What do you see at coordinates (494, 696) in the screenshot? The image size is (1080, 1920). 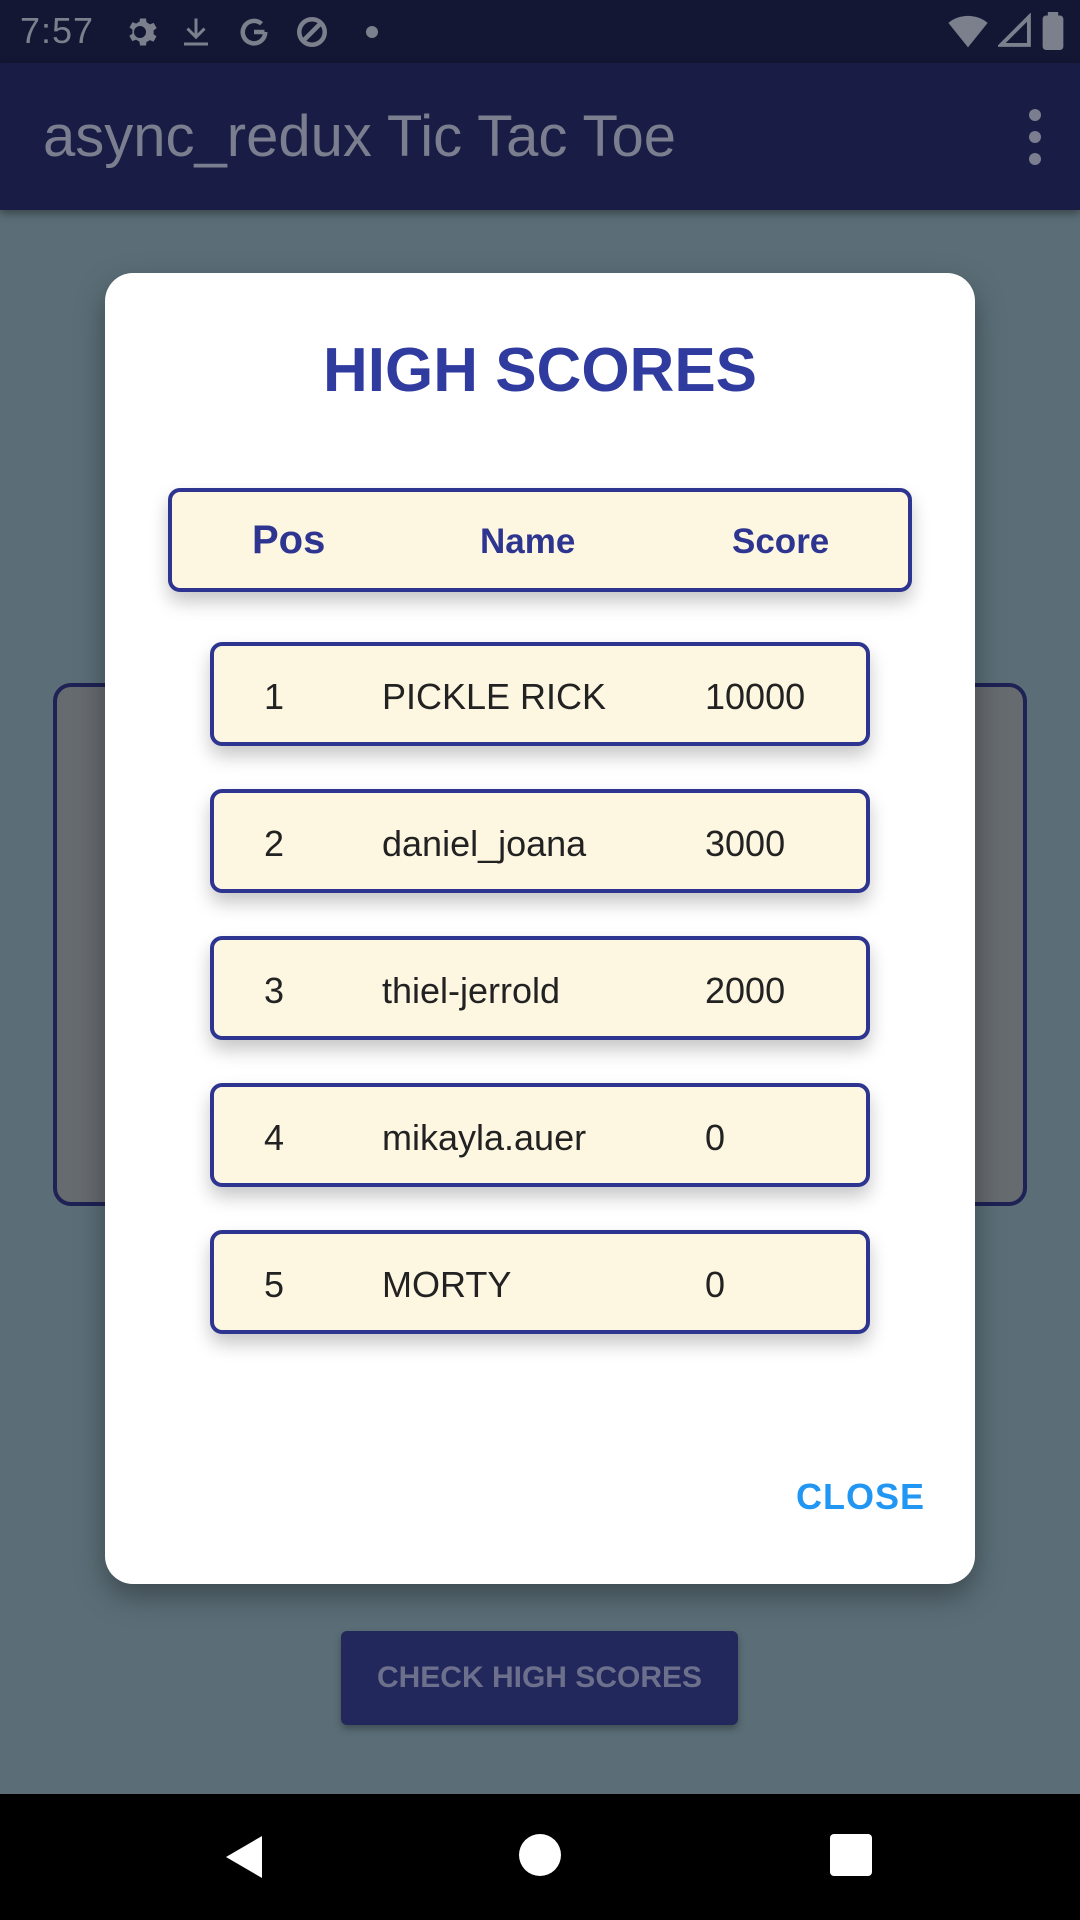 I see `row-name: PICKLE RICK` at bounding box center [494, 696].